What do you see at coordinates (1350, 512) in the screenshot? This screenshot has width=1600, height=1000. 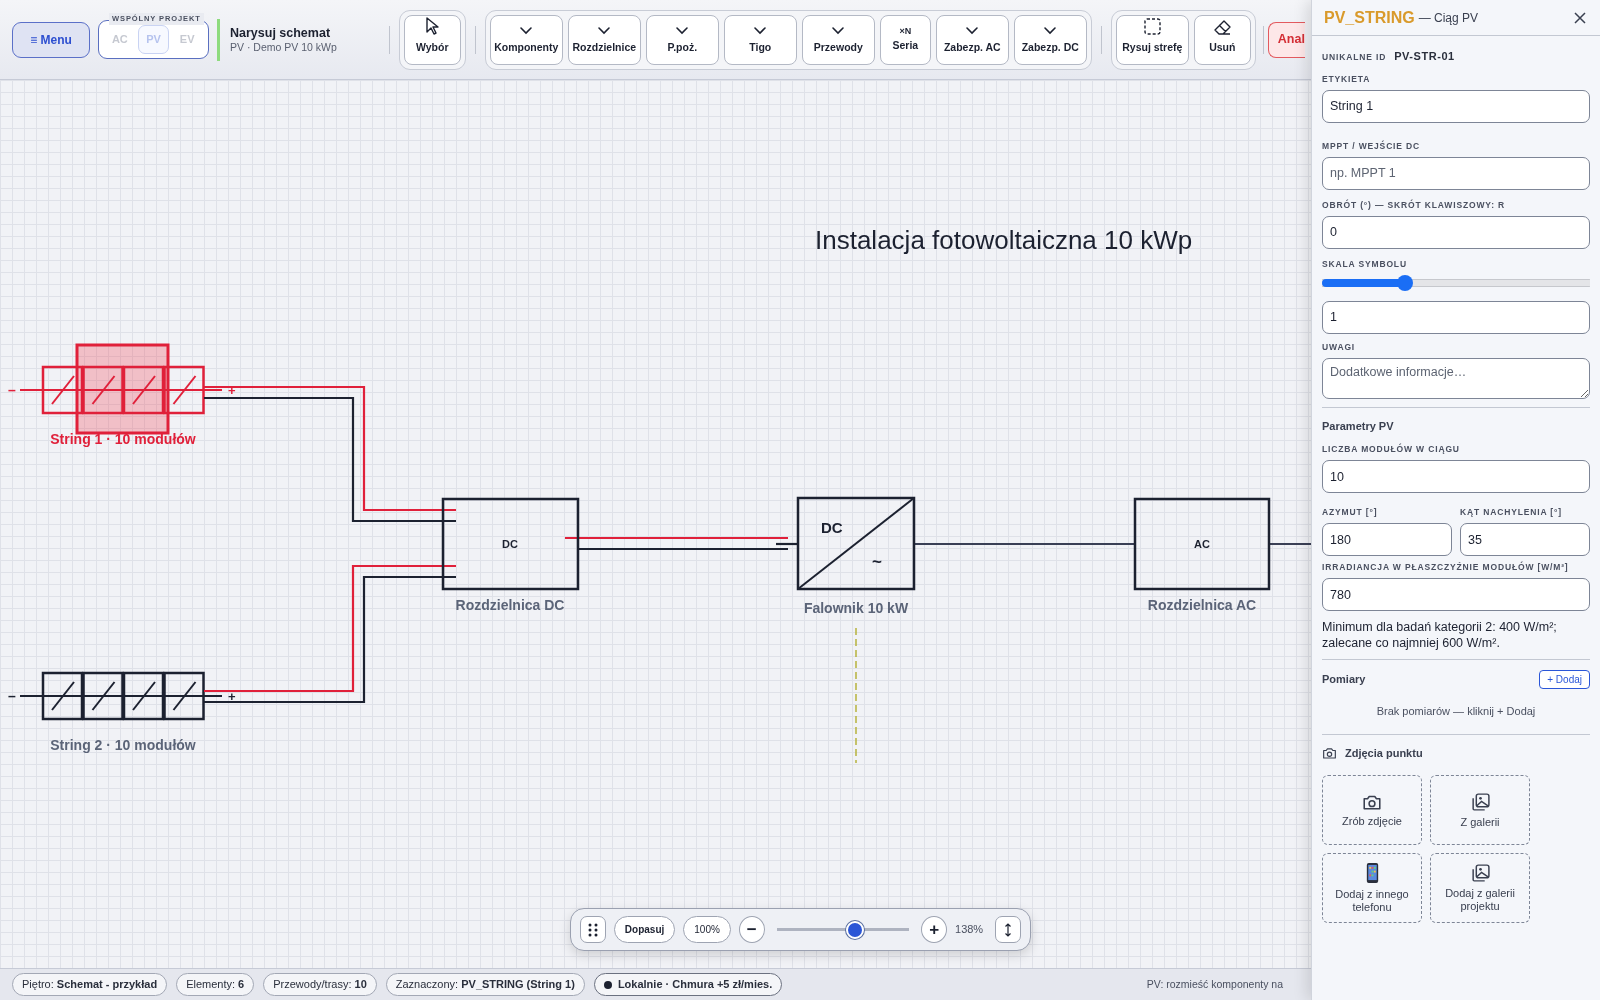 I see `field-label: AZYMUT [°]` at bounding box center [1350, 512].